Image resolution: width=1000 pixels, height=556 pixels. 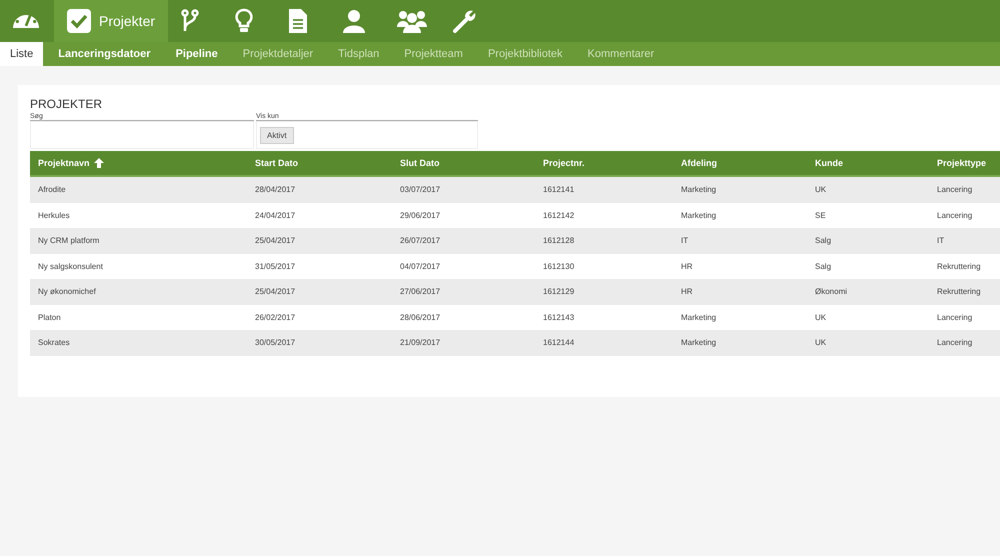 I want to click on table-cell: 28/04/2017, so click(x=275, y=189).